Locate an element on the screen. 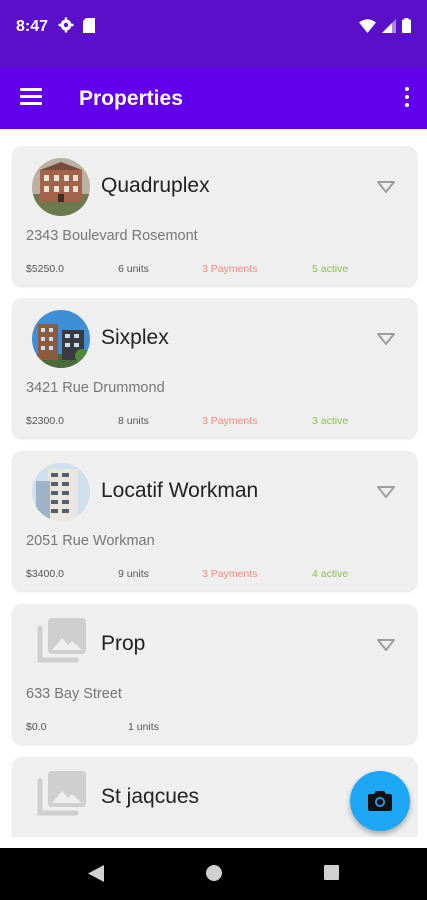  home-icon is located at coordinates (214, 873).